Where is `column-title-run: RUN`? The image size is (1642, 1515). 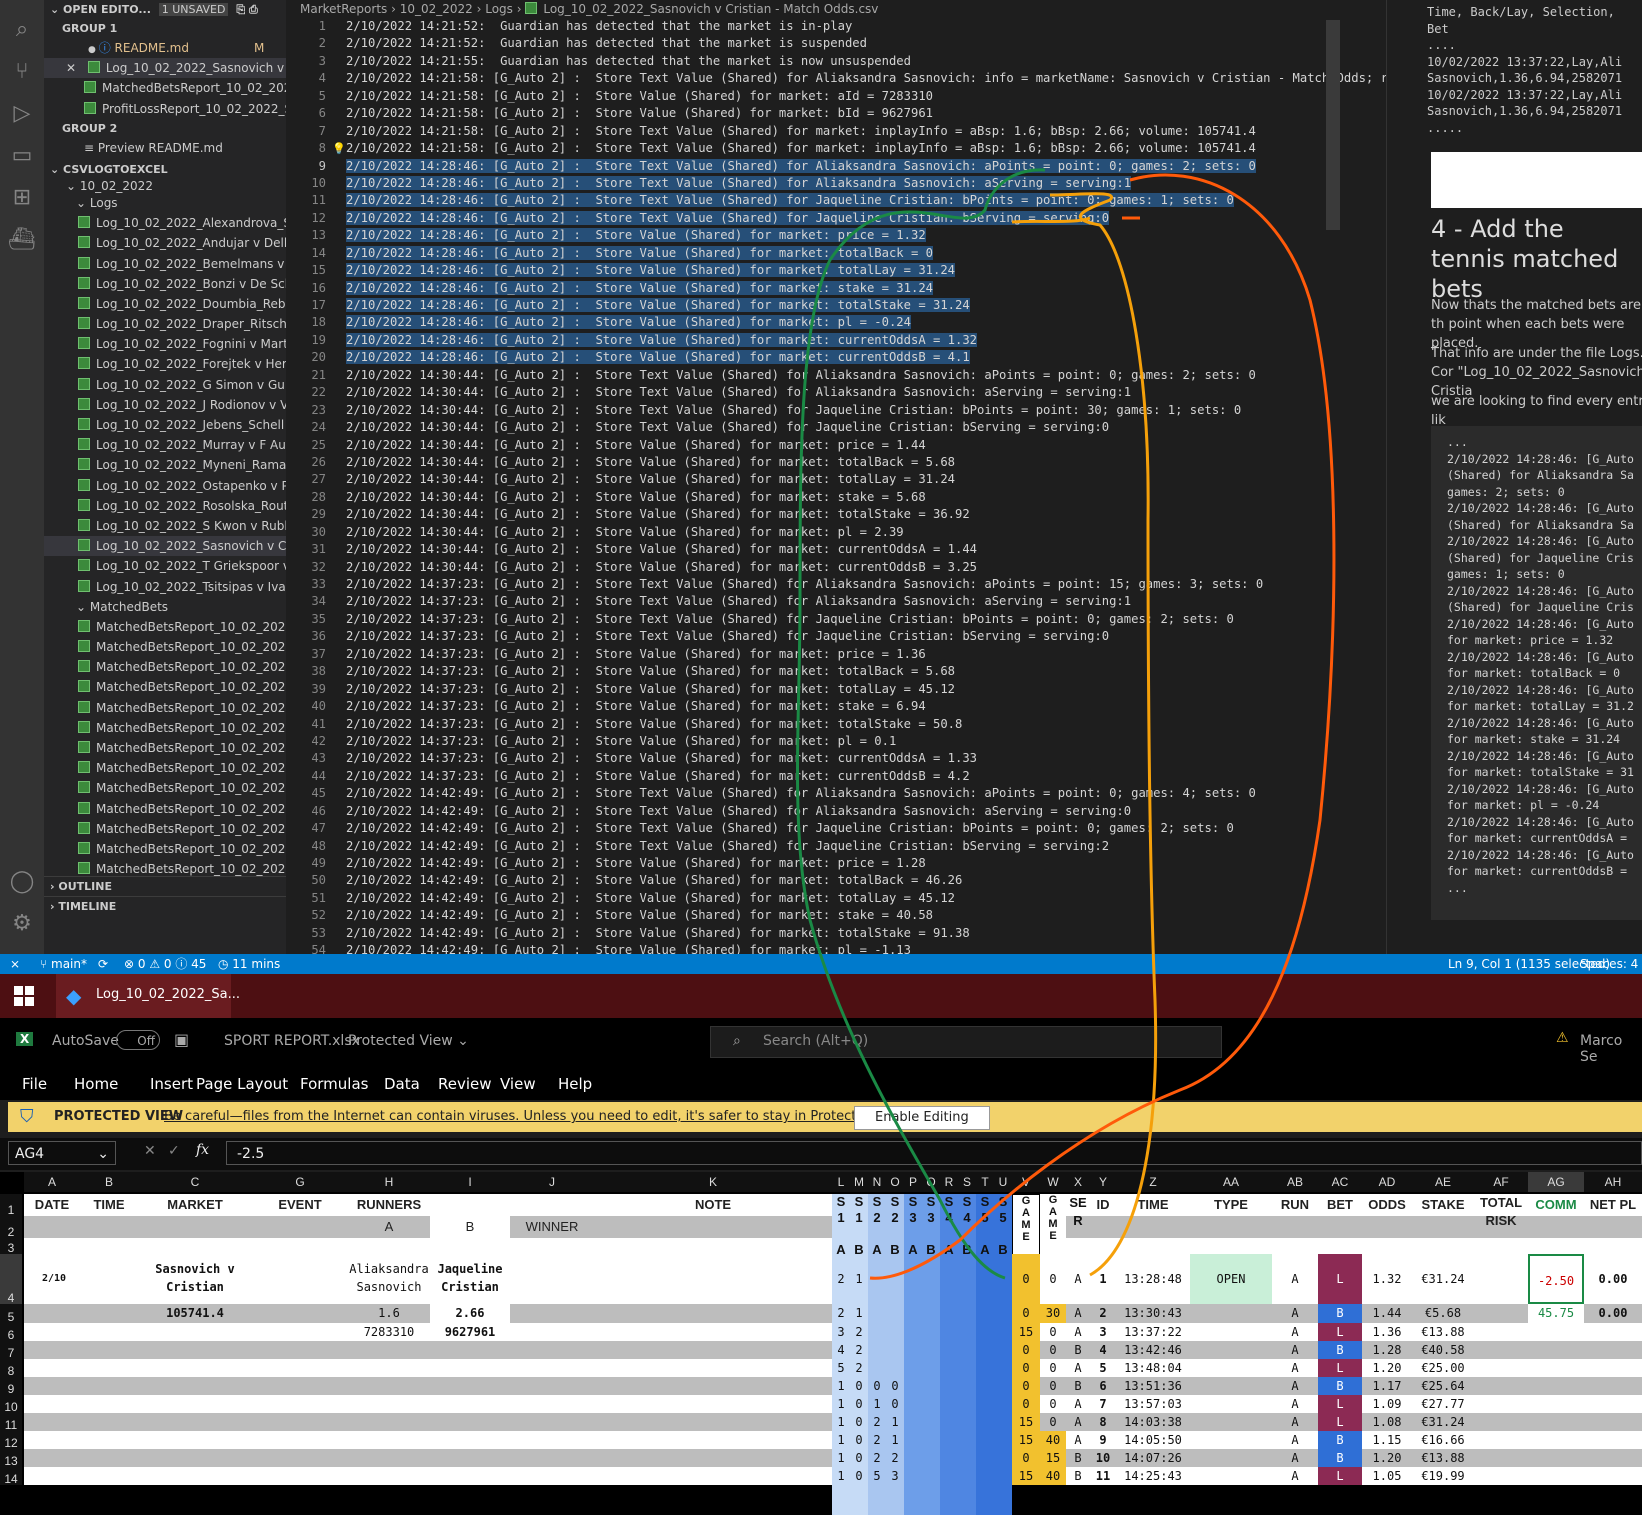
column-title-run: RUN is located at coordinates (1295, 1205).